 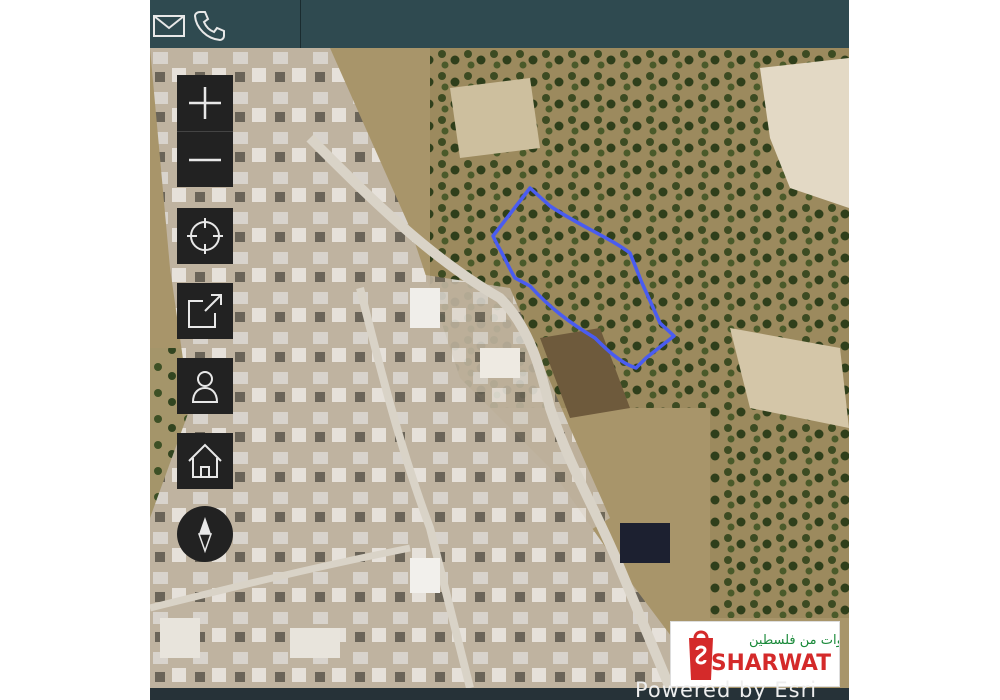 I want to click on user-icon, so click(x=205, y=387).